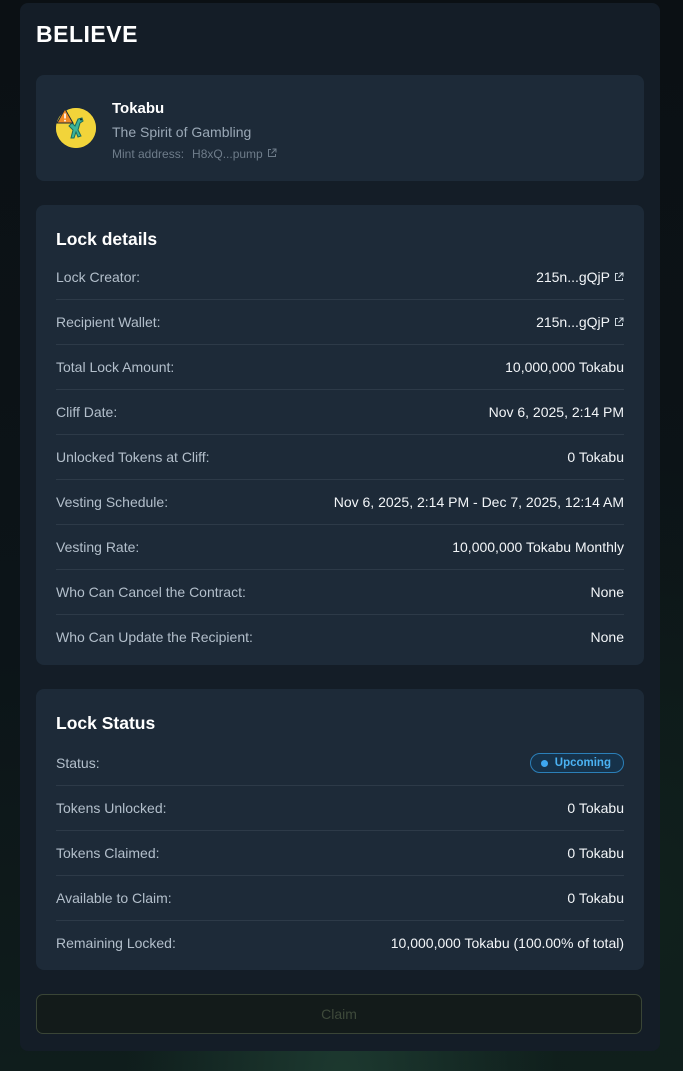 This screenshot has width=683, height=1071. What do you see at coordinates (556, 412) in the screenshot?
I see `detail-value: Nov 6, 2025, 2:14 PM` at bounding box center [556, 412].